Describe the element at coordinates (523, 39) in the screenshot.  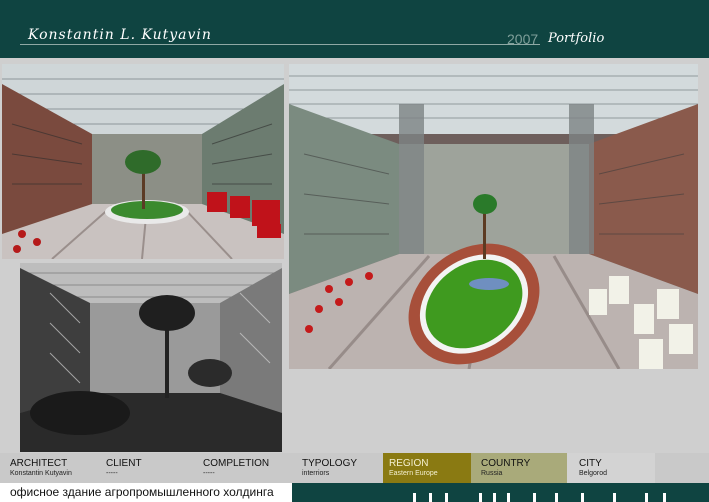
I see `portfolio-year: 2007` at that location.